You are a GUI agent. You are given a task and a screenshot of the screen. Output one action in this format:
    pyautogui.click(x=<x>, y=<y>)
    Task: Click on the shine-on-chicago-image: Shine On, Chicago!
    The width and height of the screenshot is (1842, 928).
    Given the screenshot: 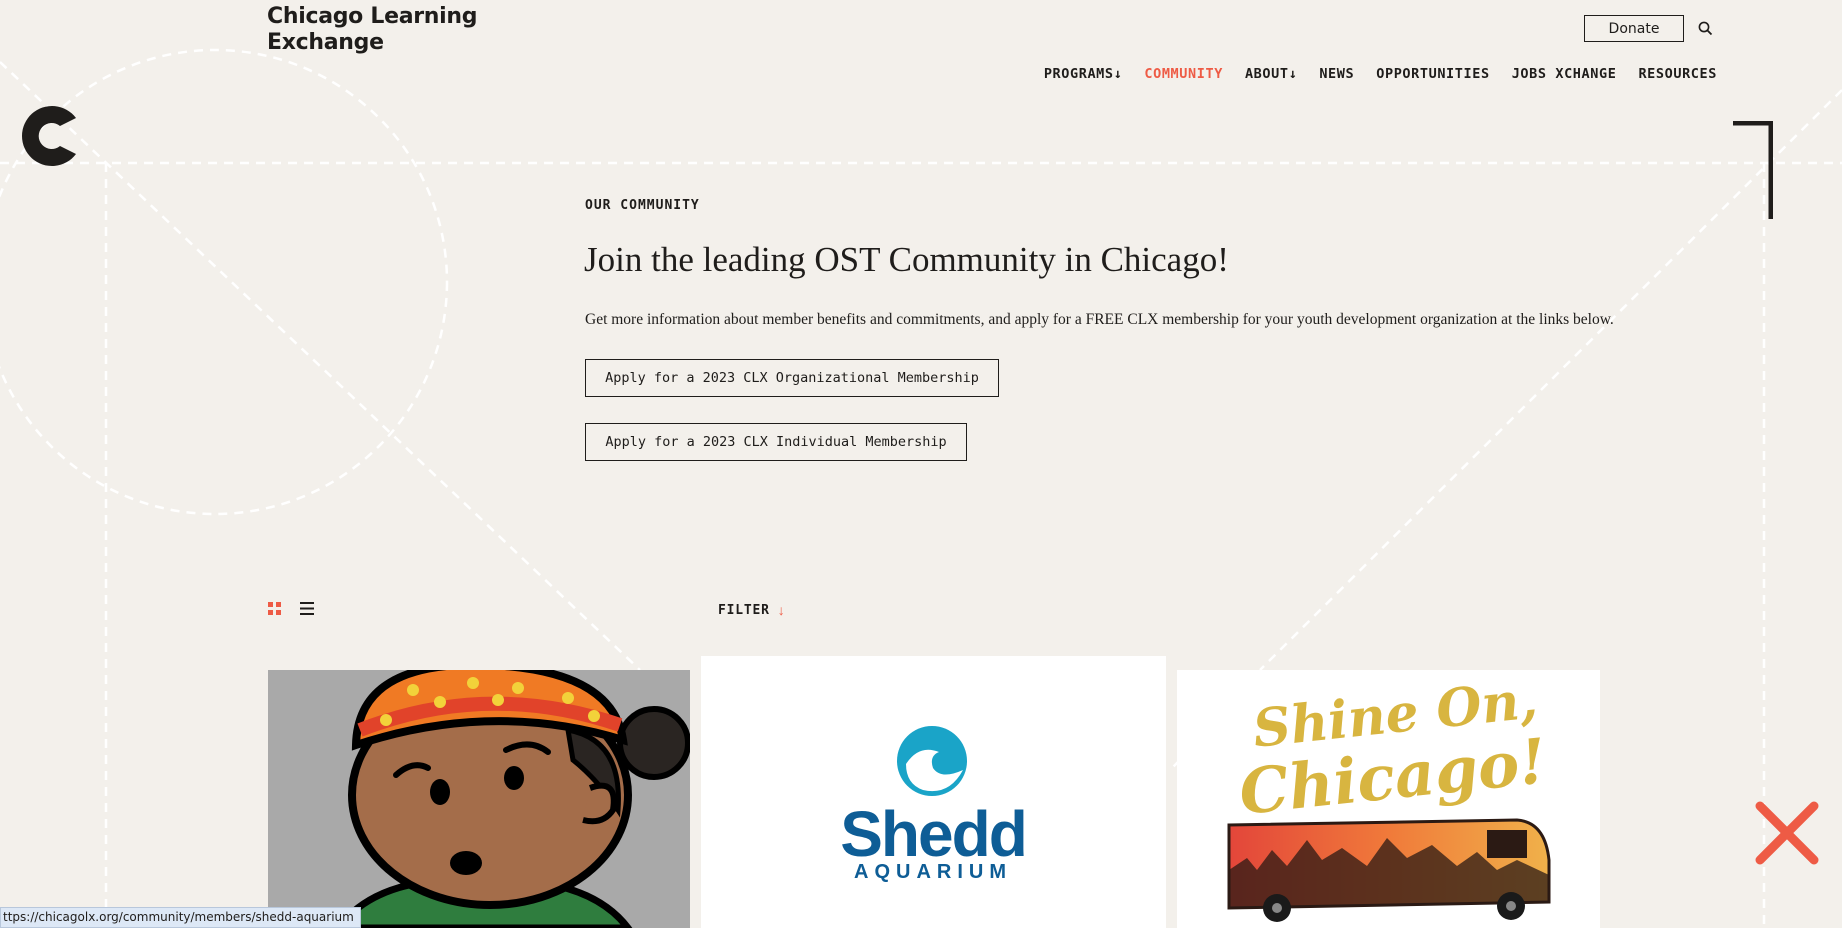 What is the action you would take?
    pyautogui.click(x=1388, y=799)
    